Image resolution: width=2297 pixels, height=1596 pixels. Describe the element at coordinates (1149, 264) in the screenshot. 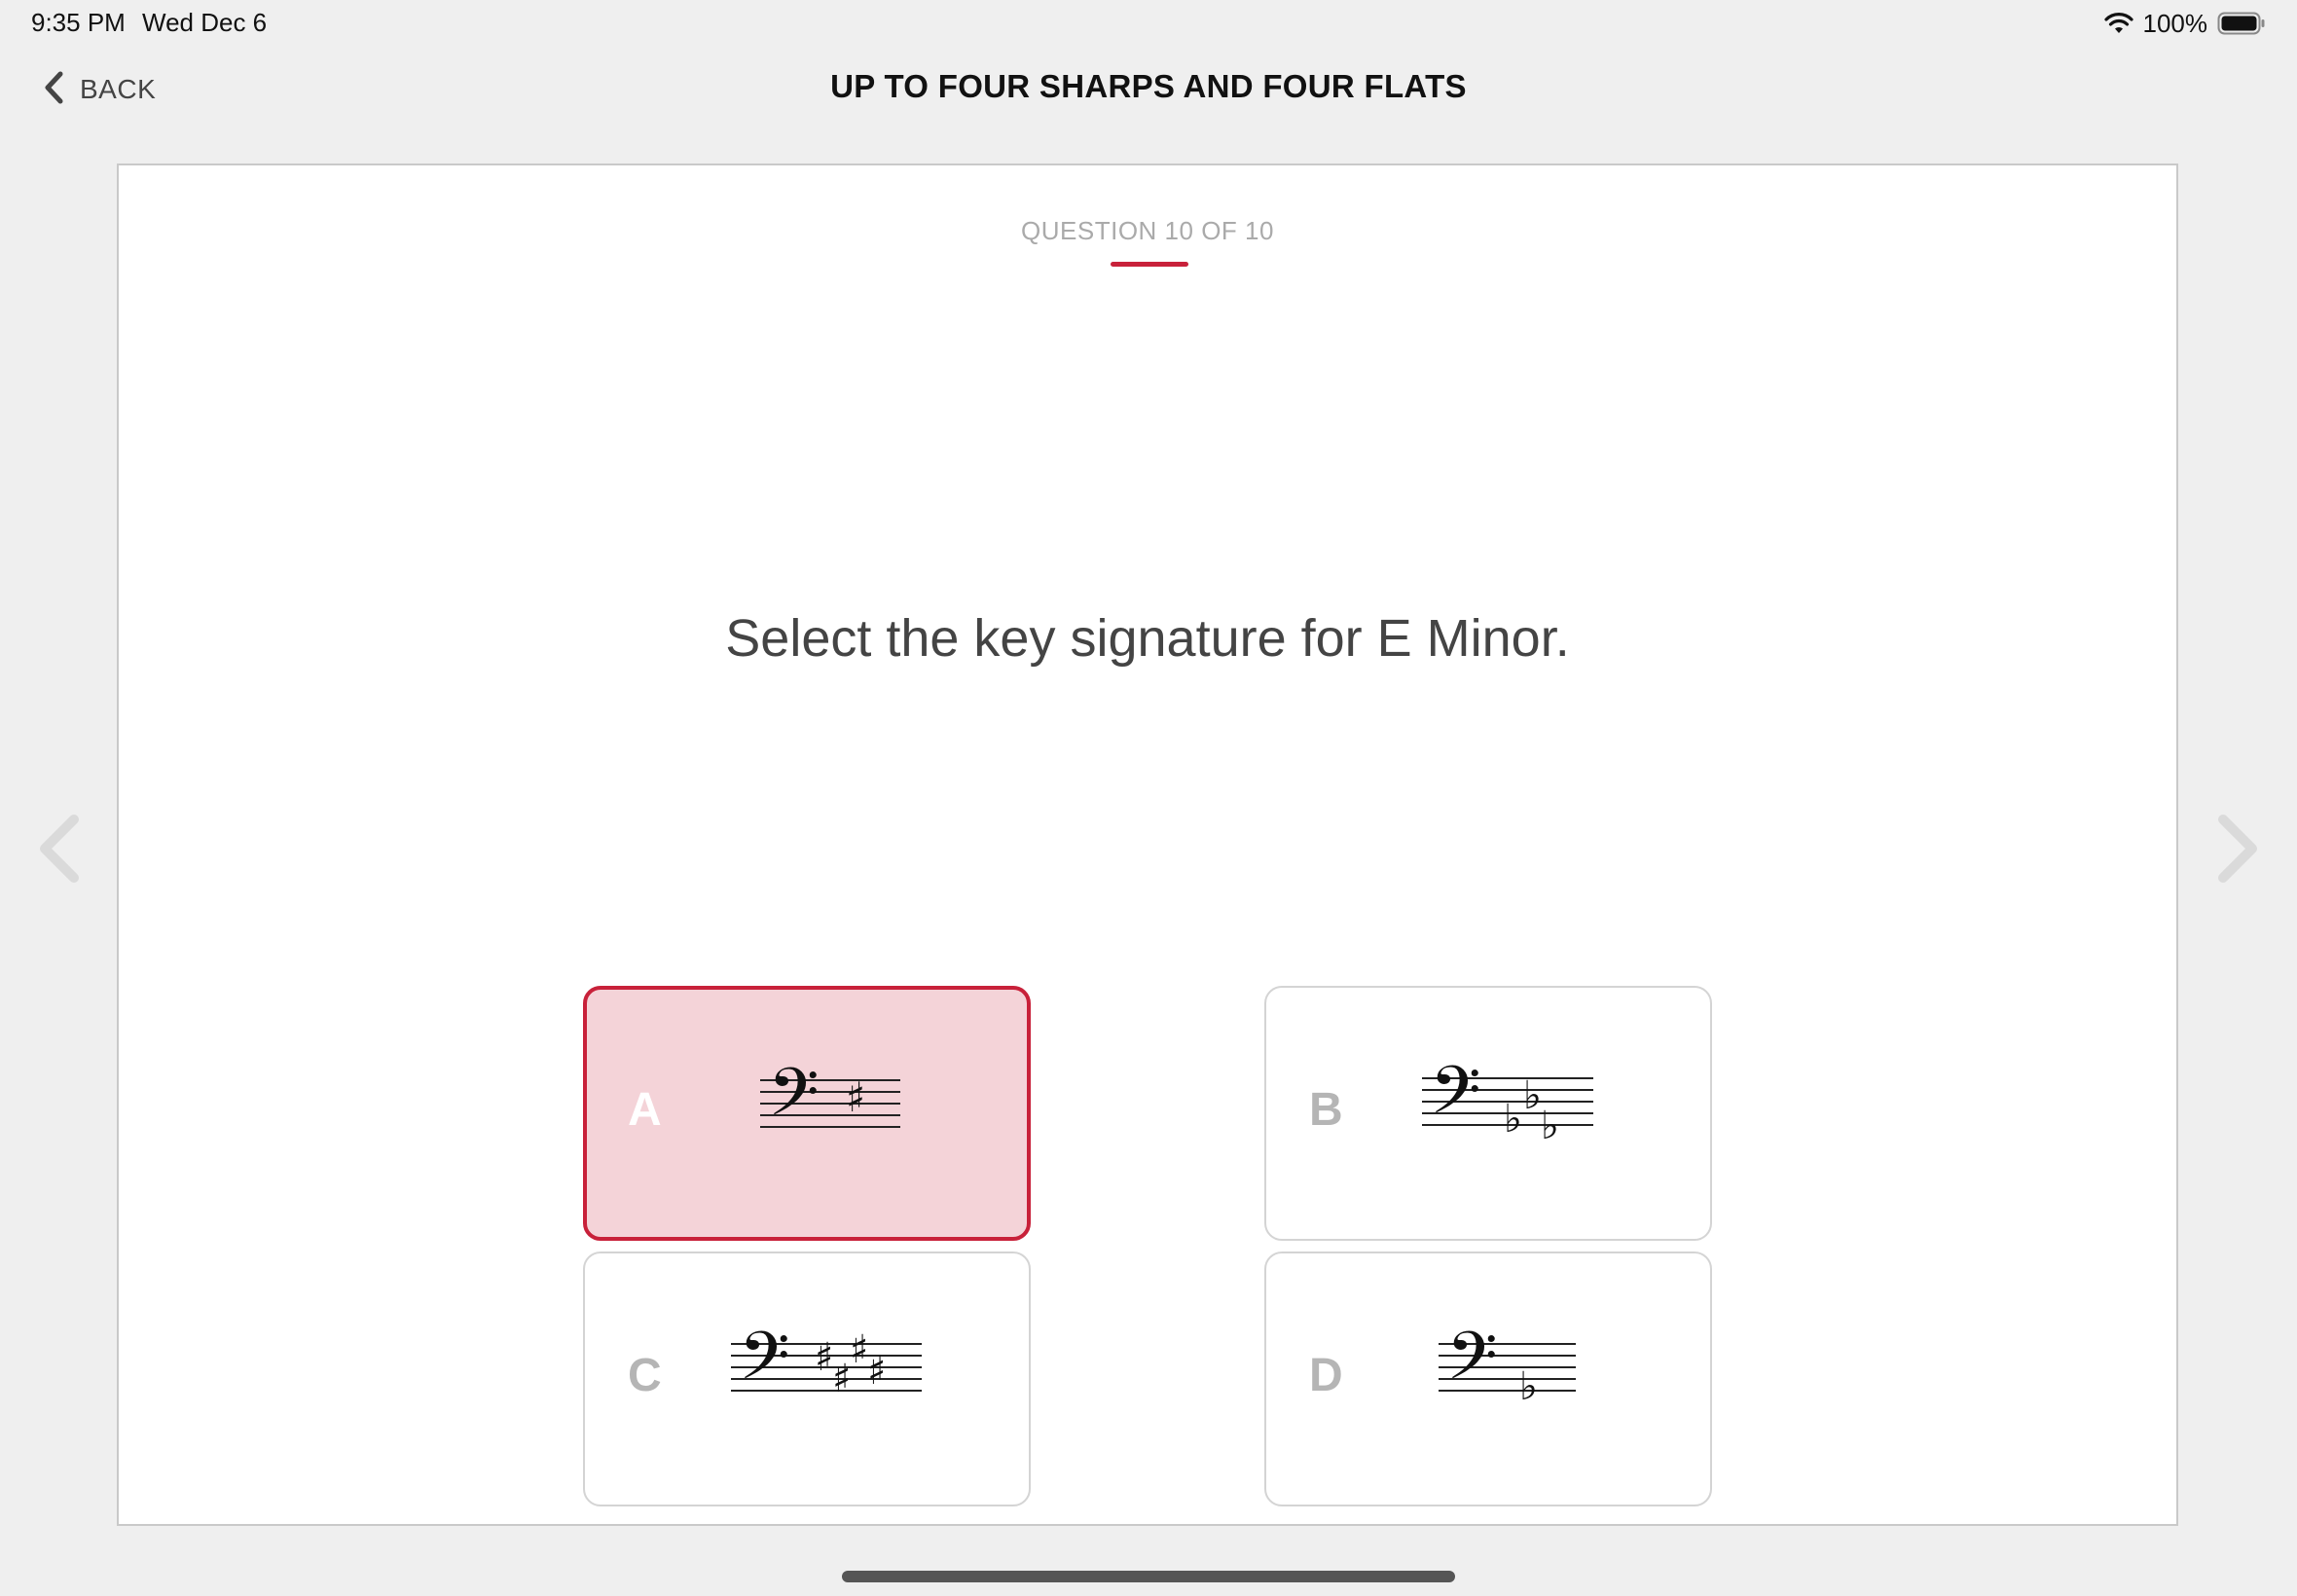

I see `progress-underline` at that location.